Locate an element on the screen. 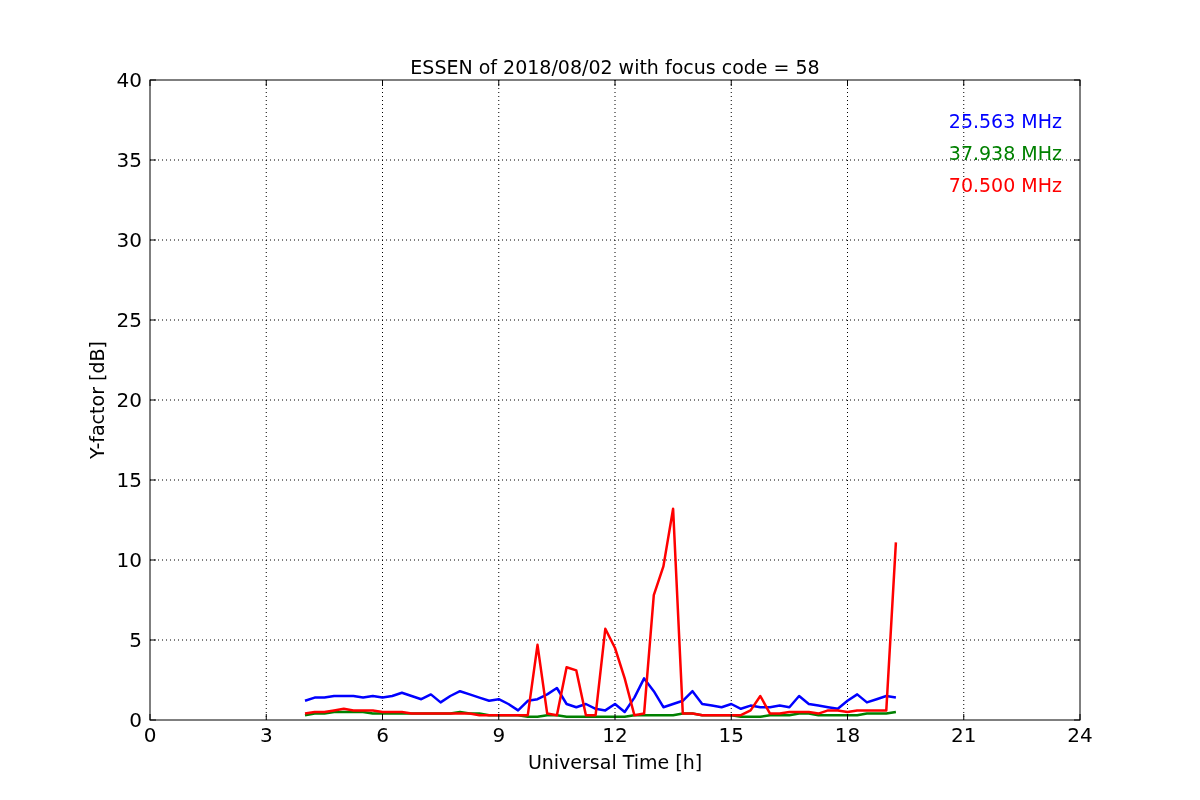 The image size is (1200, 800). tick-label: 40 is located at coordinates (129, 80).